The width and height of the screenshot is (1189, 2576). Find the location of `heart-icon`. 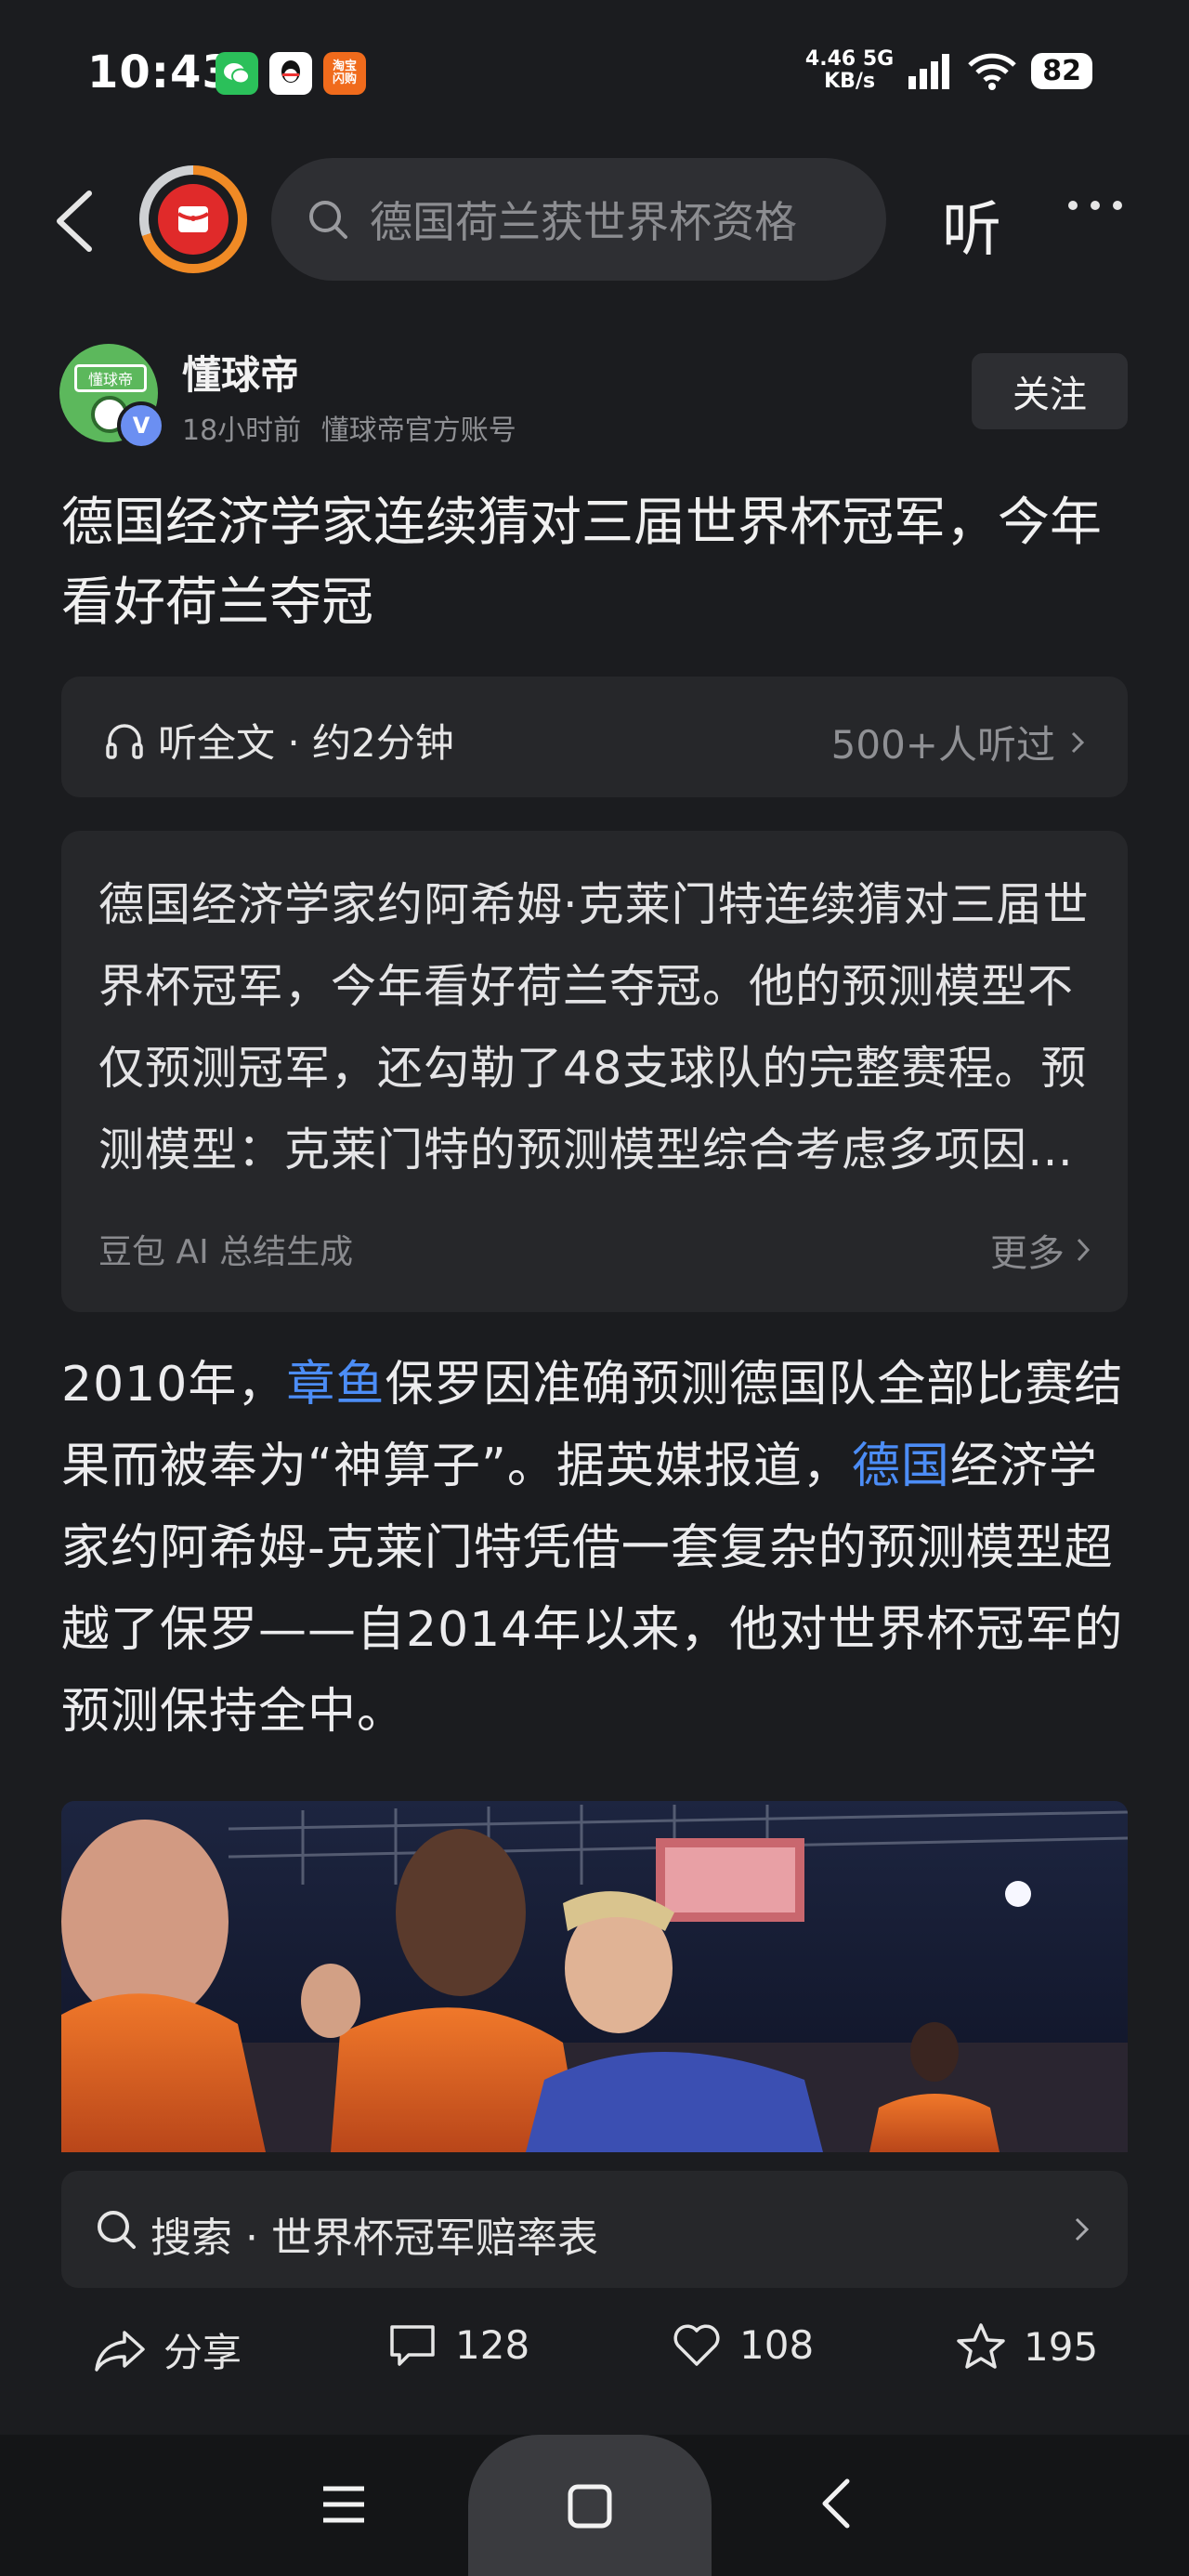

heart-icon is located at coordinates (697, 2345).